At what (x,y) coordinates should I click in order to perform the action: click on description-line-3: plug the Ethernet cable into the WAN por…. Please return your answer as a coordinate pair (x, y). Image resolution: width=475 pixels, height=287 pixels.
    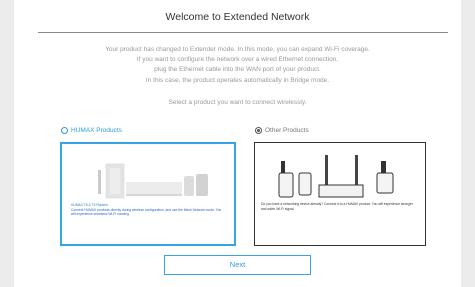
    Looking at the image, I should click on (237, 70).